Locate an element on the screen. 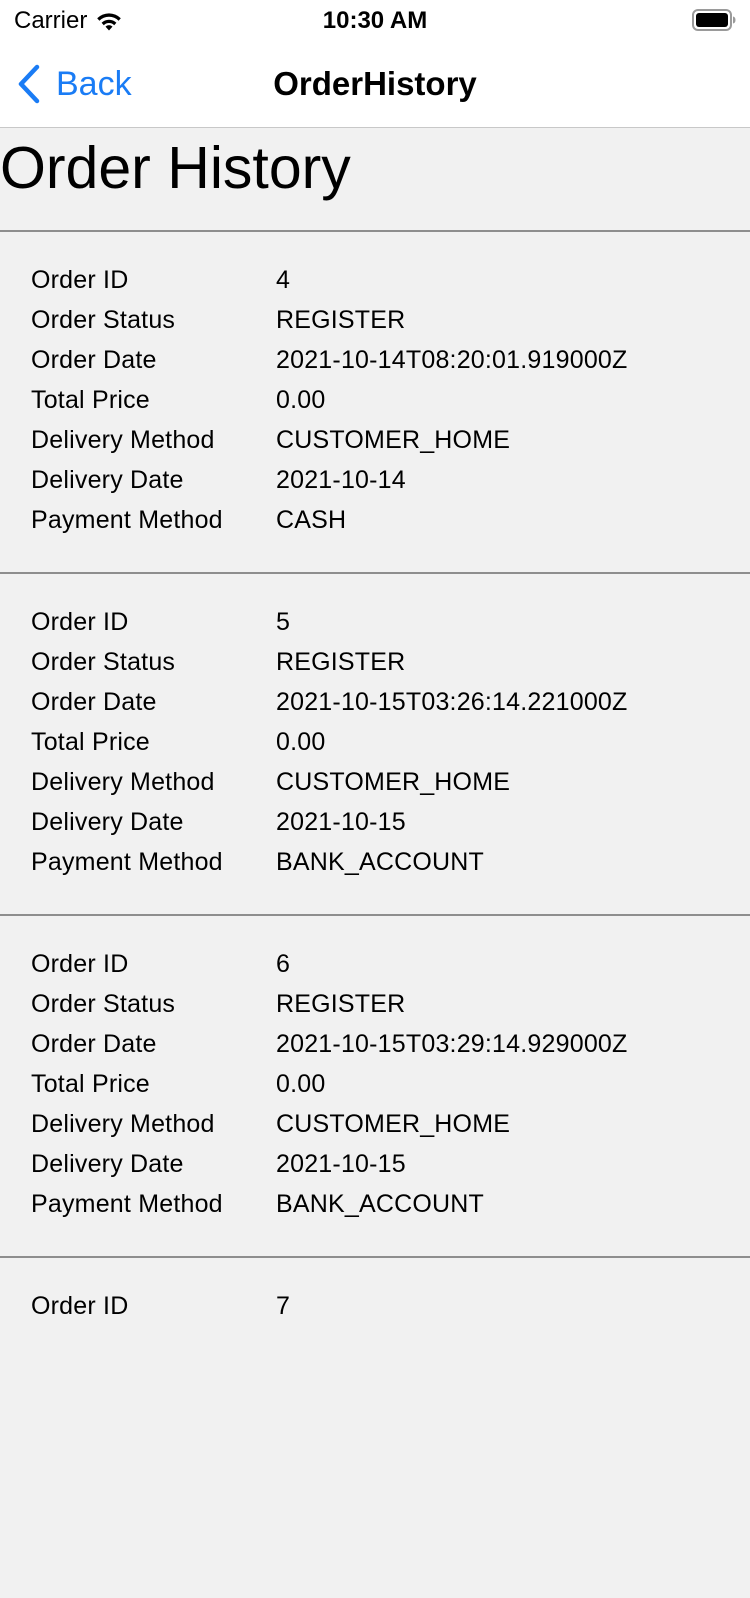 The image size is (750, 1598). navigation-bar: Back OrderHistory is located at coordinates (375, 84).